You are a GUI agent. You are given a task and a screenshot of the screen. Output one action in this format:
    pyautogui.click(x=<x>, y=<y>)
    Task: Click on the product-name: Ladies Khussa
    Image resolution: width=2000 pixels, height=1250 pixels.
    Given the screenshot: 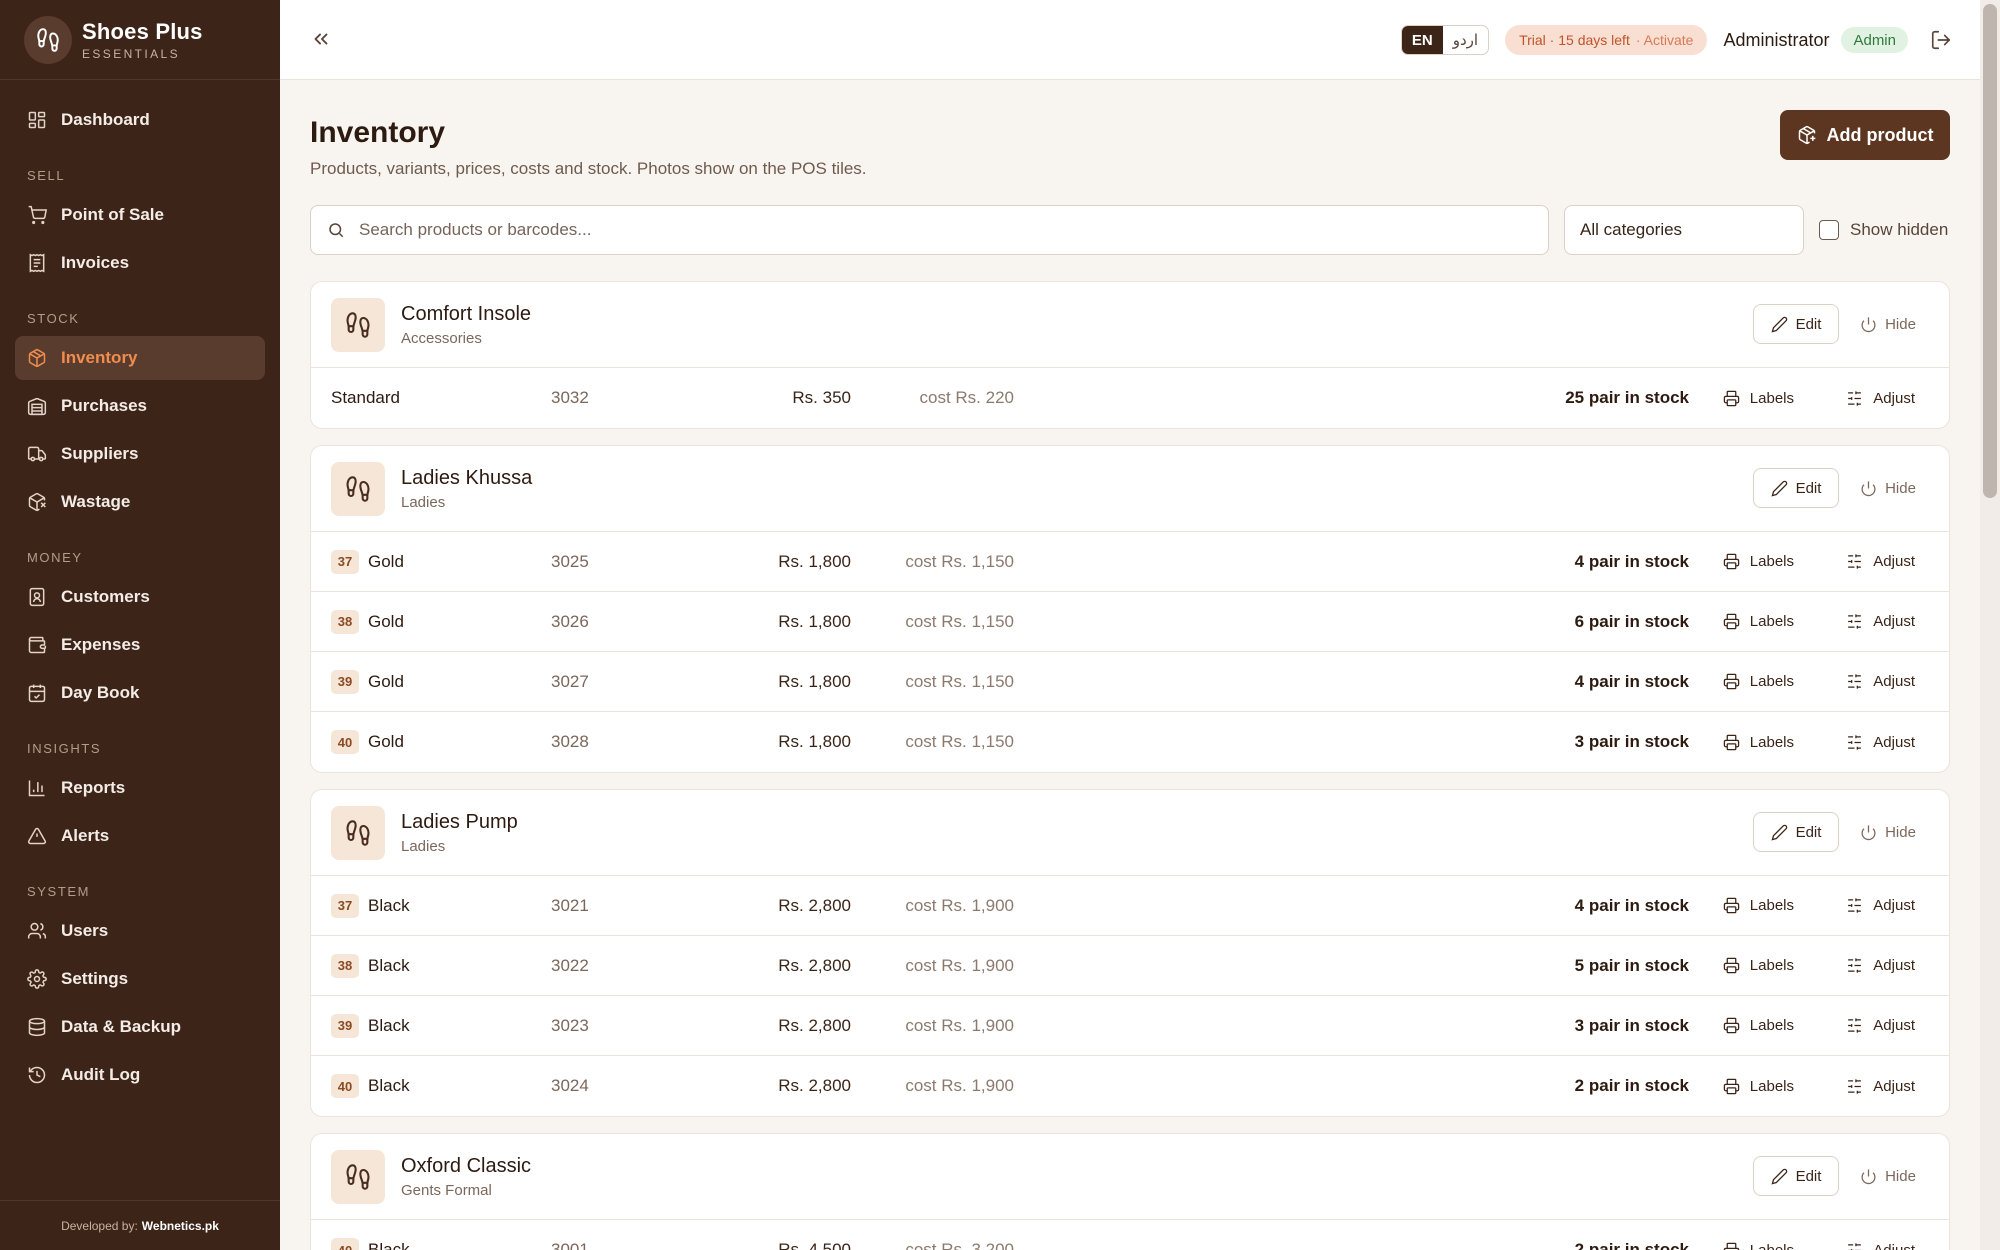 What is the action you would take?
    pyautogui.click(x=467, y=477)
    